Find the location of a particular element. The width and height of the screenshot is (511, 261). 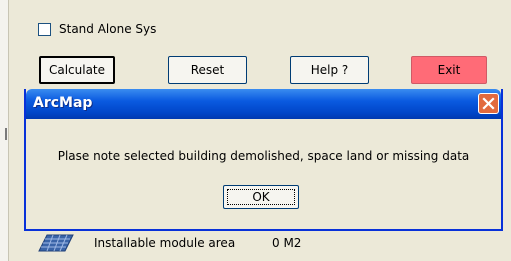

module-area-label: Installable module area is located at coordinates (165, 243).